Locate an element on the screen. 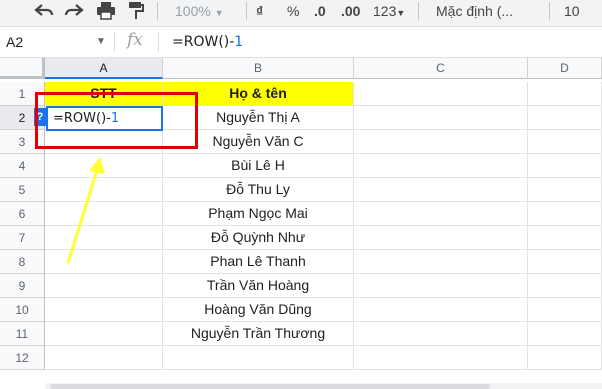 This screenshot has height=389, width=602. formula-bar: A2 ▼ fx =ROW()-1 is located at coordinates (301, 42).